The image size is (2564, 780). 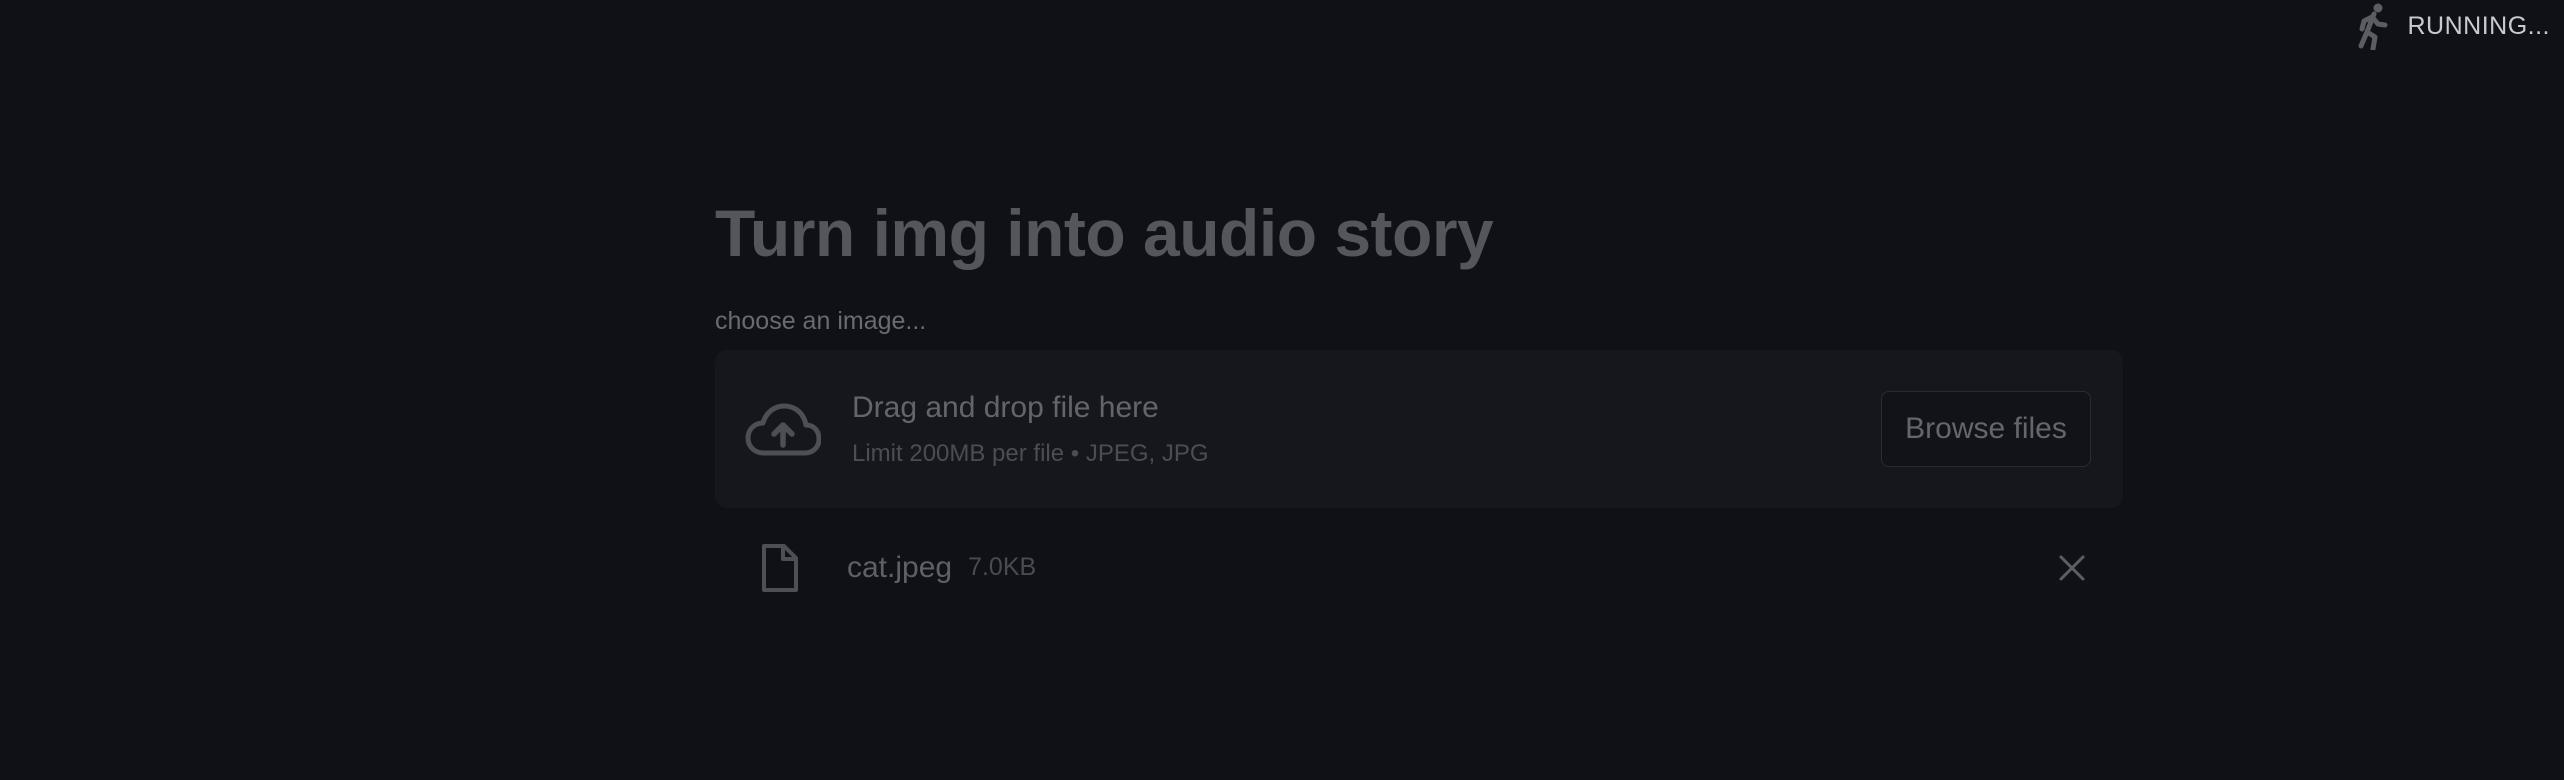 What do you see at coordinates (1419, 568) in the screenshot?
I see `uploaded-file-row: cat.jpeg 7.0KB` at bounding box center [1419, 568].